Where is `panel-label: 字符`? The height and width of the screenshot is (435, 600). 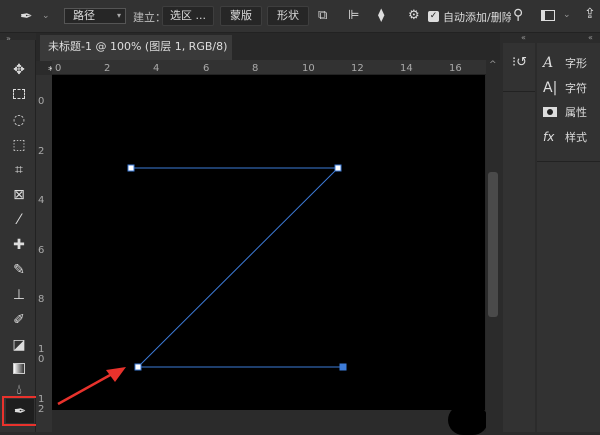 panel-label: 字符 is located at coordinates (576, 88).